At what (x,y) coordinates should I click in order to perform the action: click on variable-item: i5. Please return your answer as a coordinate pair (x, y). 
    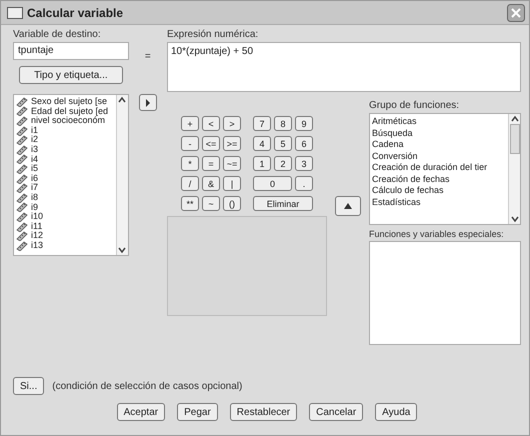
    Looking at the image, I should click on (34, 169).